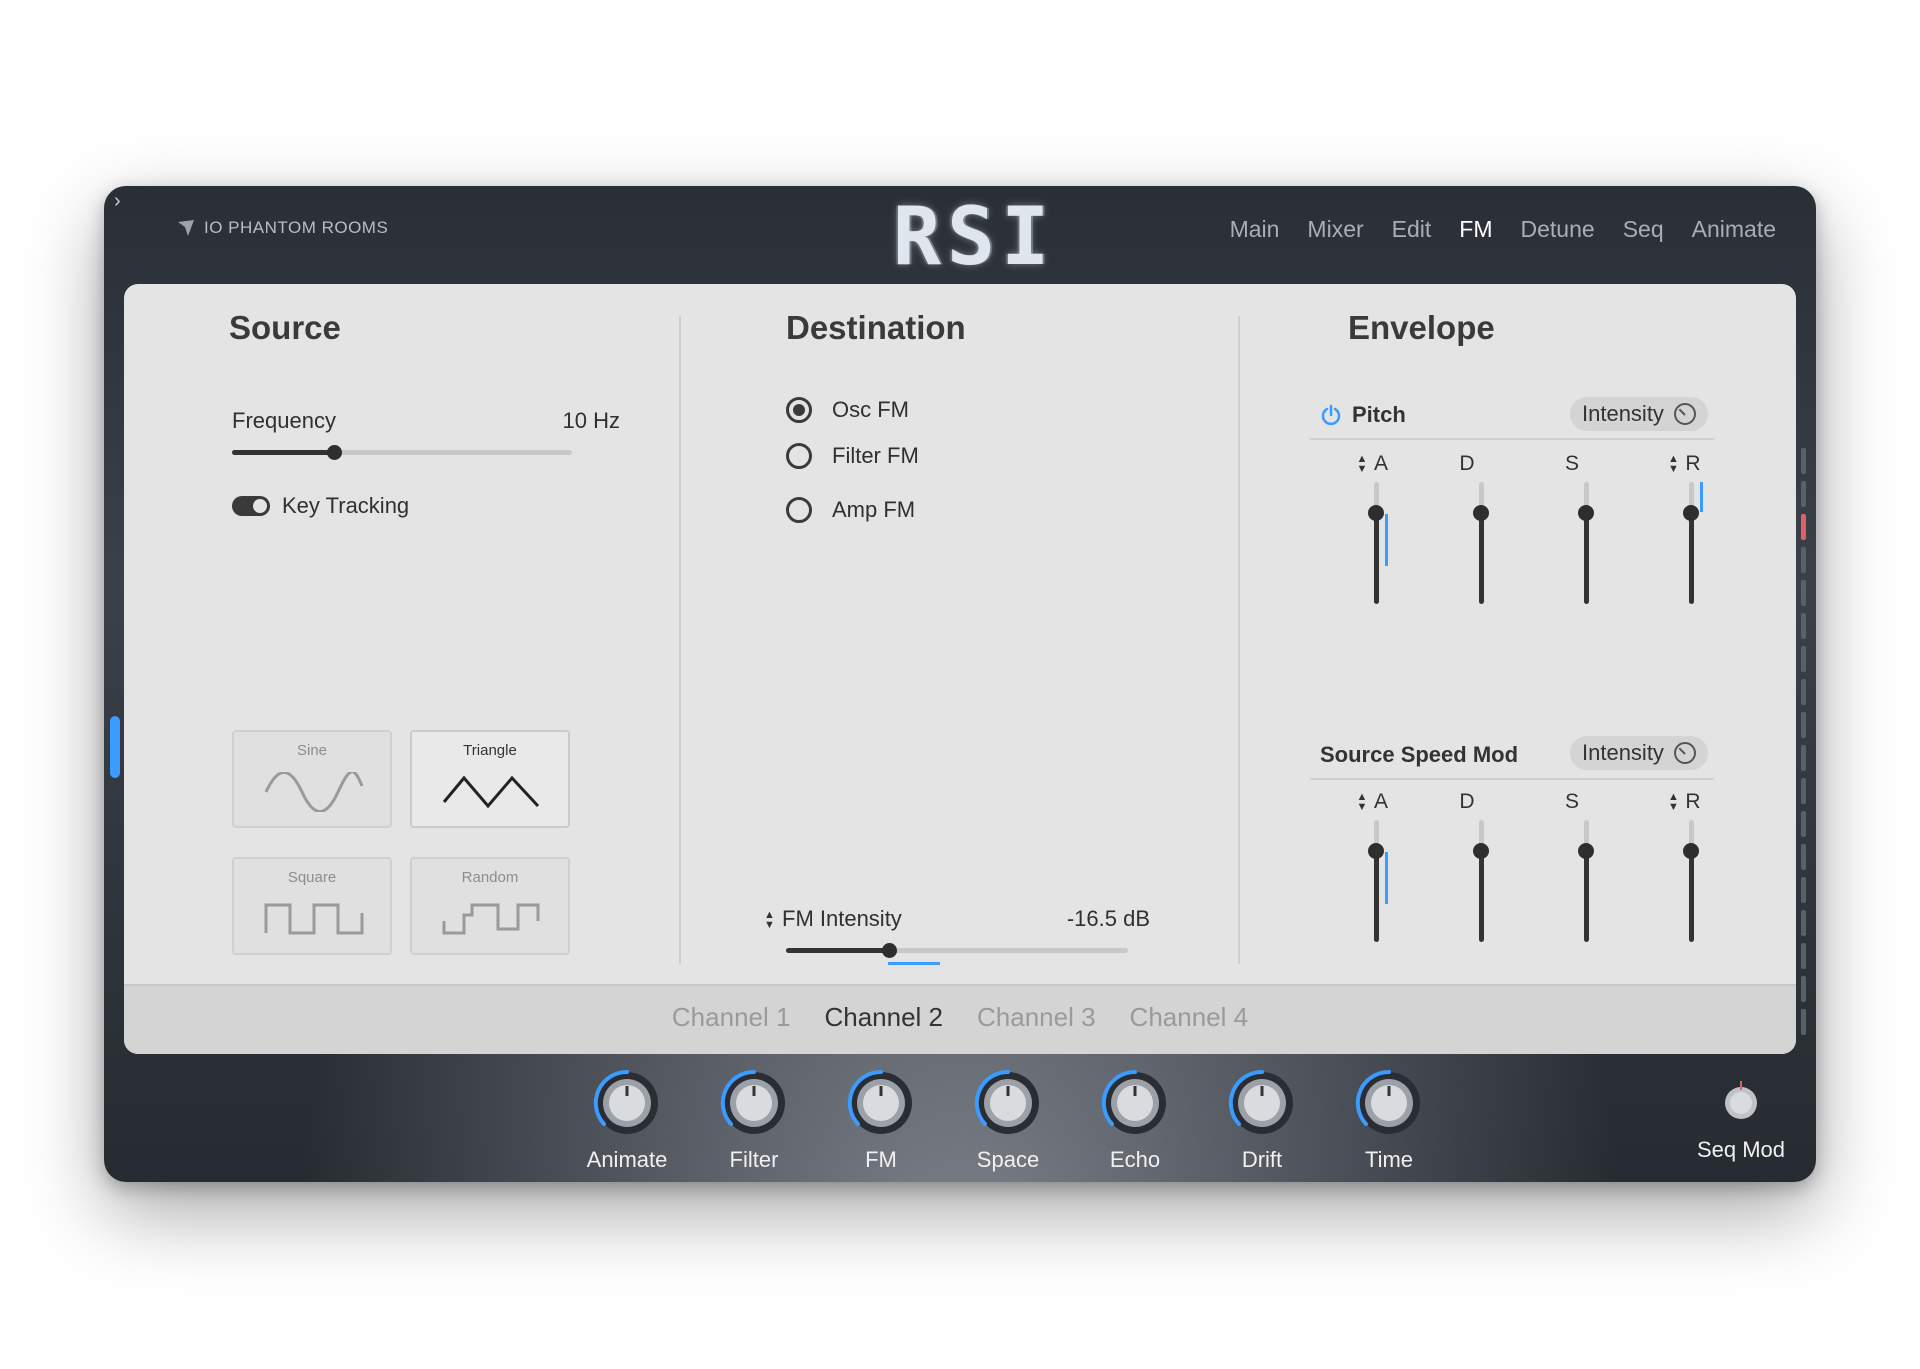 This screenshot has height=1369, width=1920. I want to click on fm-intensity-slider-thumb, so click(889, 950).